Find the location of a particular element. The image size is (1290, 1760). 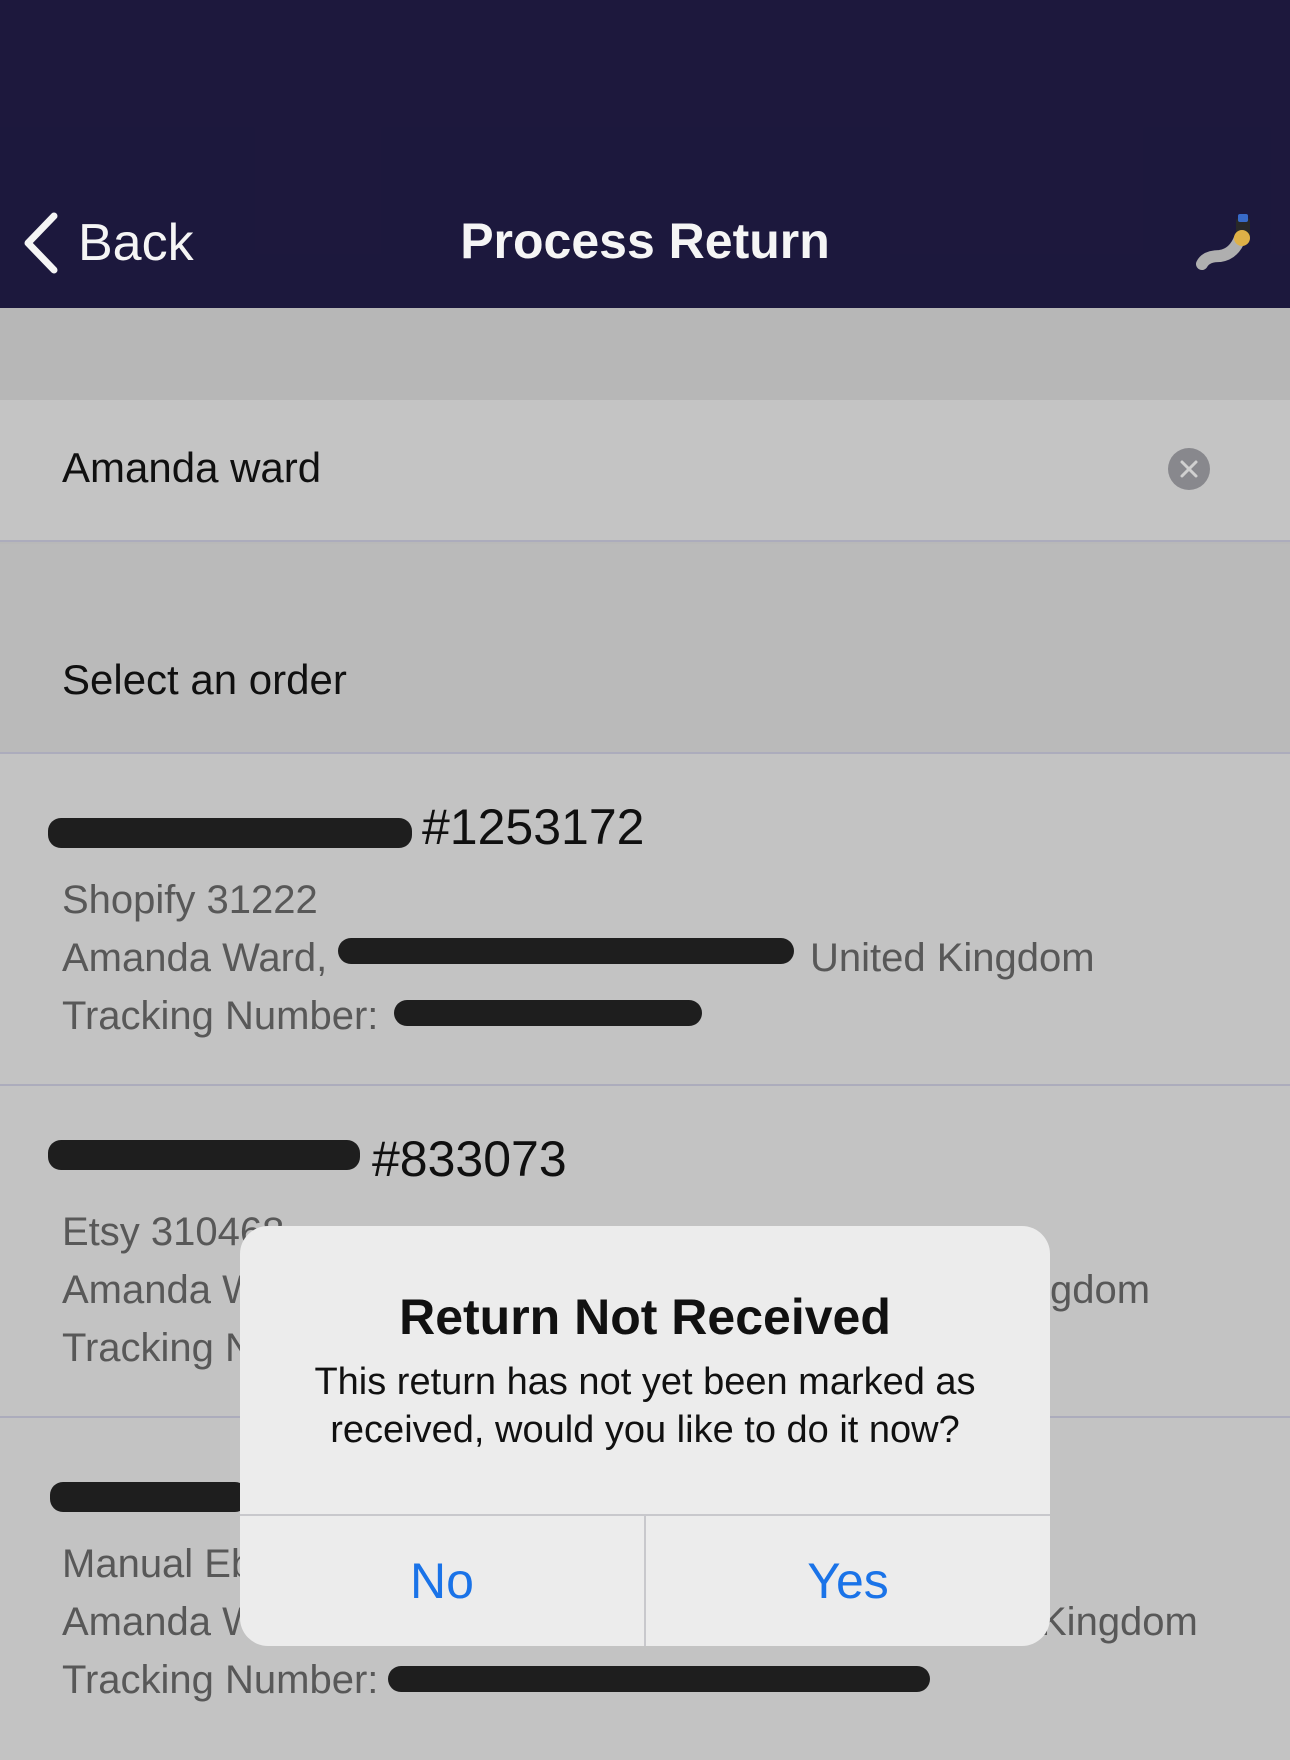

dialog-title: Return Not Received is located at coordinates (645, 1317).